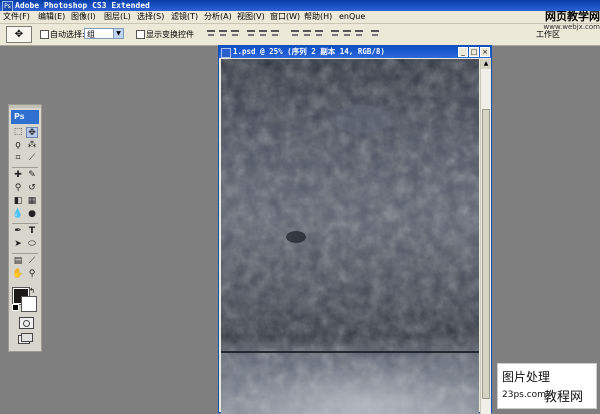  Describe the element at coordinates (300, 6) in the screenshot. I see `app-title-bar: Ps Adobe Photoshop CS3 Extended` at that location.